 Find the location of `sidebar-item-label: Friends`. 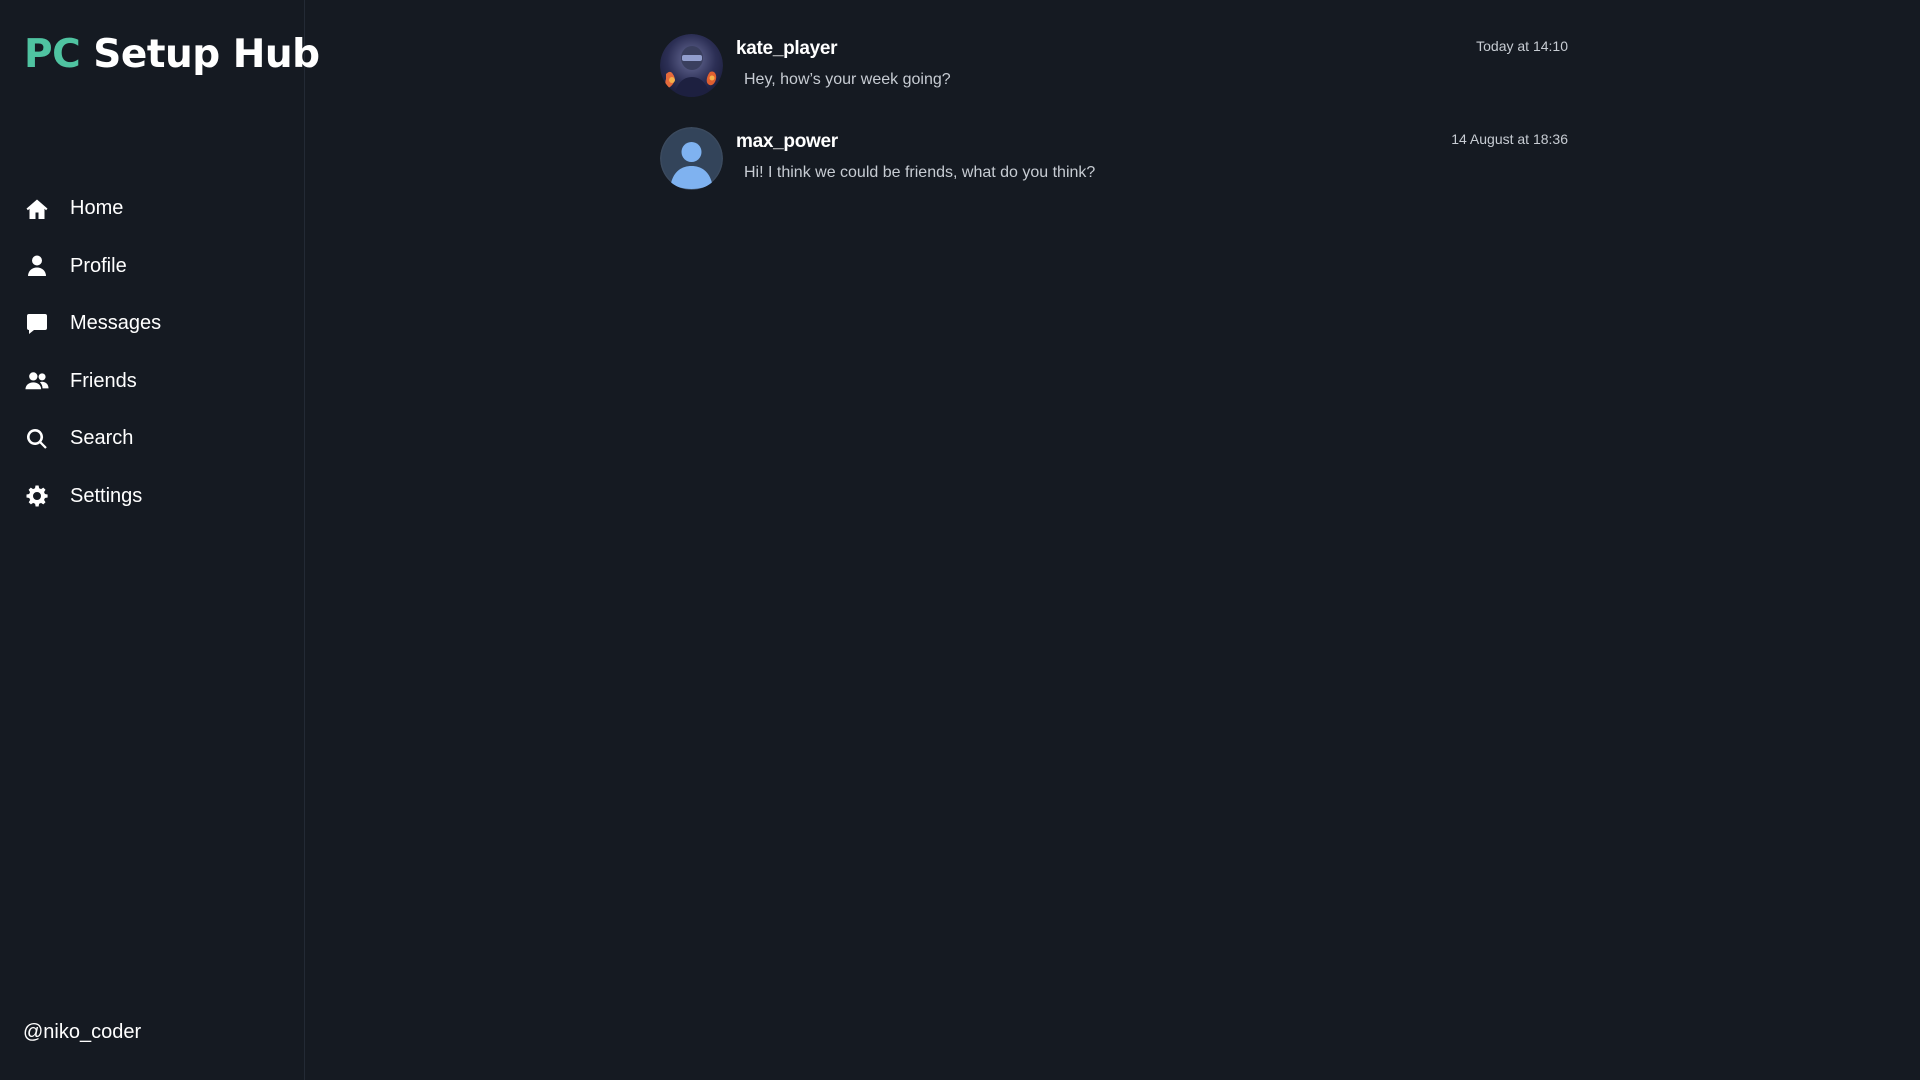

sidebar-item-label: Friends is located at coordinates (103, 380).